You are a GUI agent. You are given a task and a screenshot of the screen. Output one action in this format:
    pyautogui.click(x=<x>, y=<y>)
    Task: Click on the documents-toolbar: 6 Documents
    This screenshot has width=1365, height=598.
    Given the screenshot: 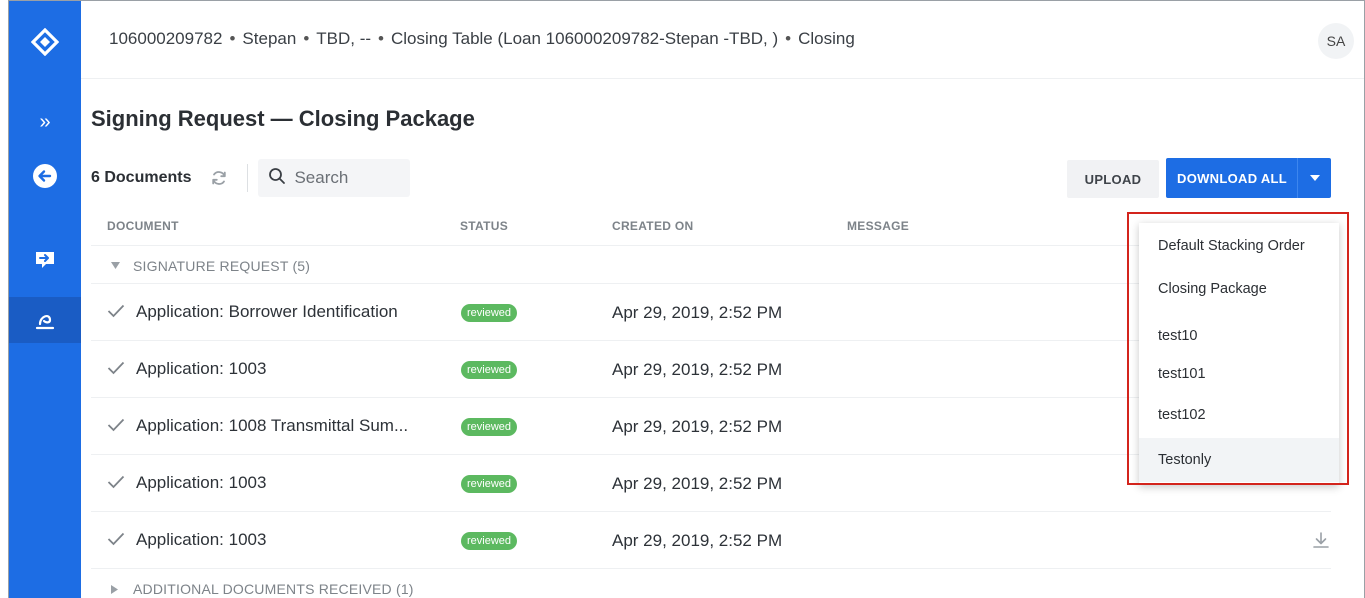 What is the action you would take?
    pyautogui.click(x=251, y=178)
    